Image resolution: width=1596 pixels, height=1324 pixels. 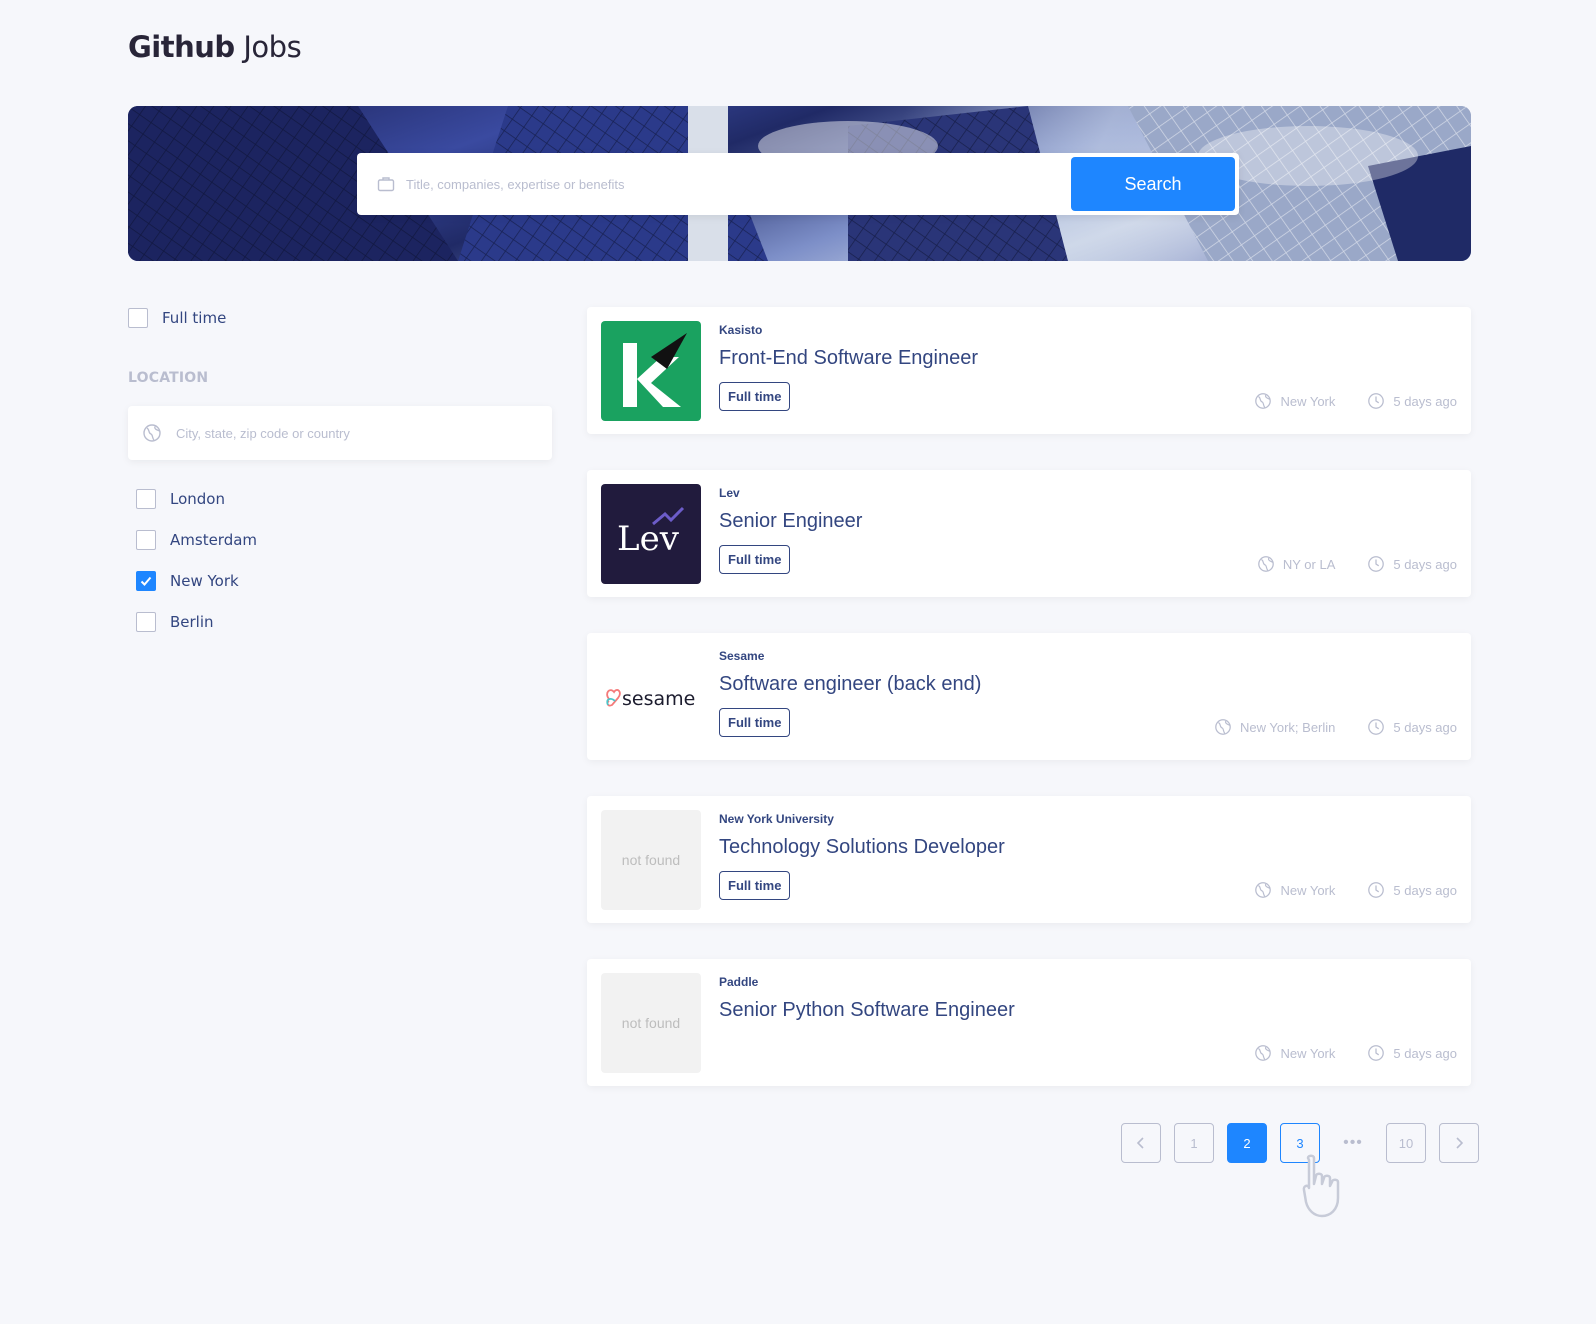 I want to click on prev-page-button, so click(x=1141, y=1143).